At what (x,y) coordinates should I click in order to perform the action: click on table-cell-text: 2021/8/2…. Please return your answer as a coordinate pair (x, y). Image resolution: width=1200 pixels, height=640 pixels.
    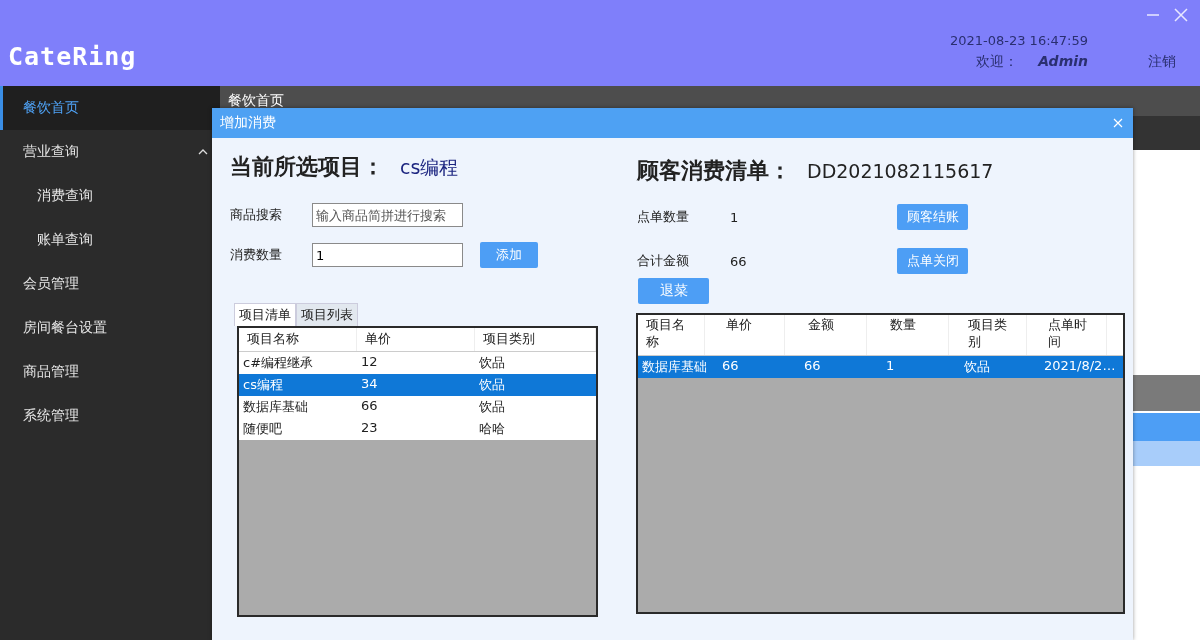
    Looking at the image, I should click on (1080, 366).